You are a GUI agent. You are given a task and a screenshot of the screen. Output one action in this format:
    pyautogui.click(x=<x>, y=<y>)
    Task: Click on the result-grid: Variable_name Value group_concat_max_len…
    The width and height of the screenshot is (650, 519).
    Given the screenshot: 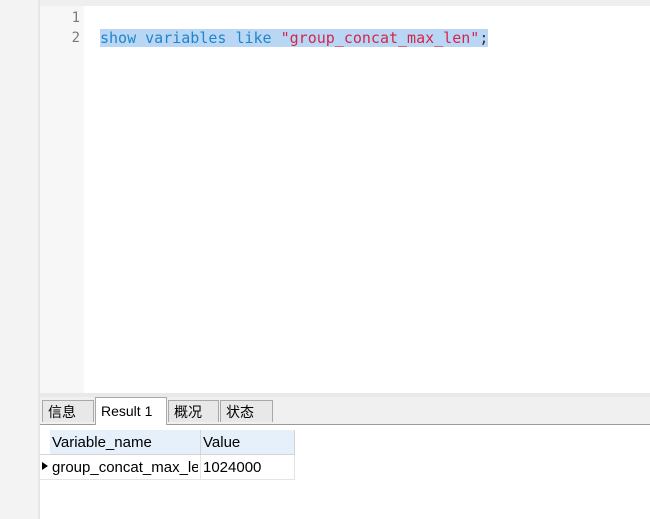 What is the action you would take?
    pyautogui.click(x=167, y=455)
    